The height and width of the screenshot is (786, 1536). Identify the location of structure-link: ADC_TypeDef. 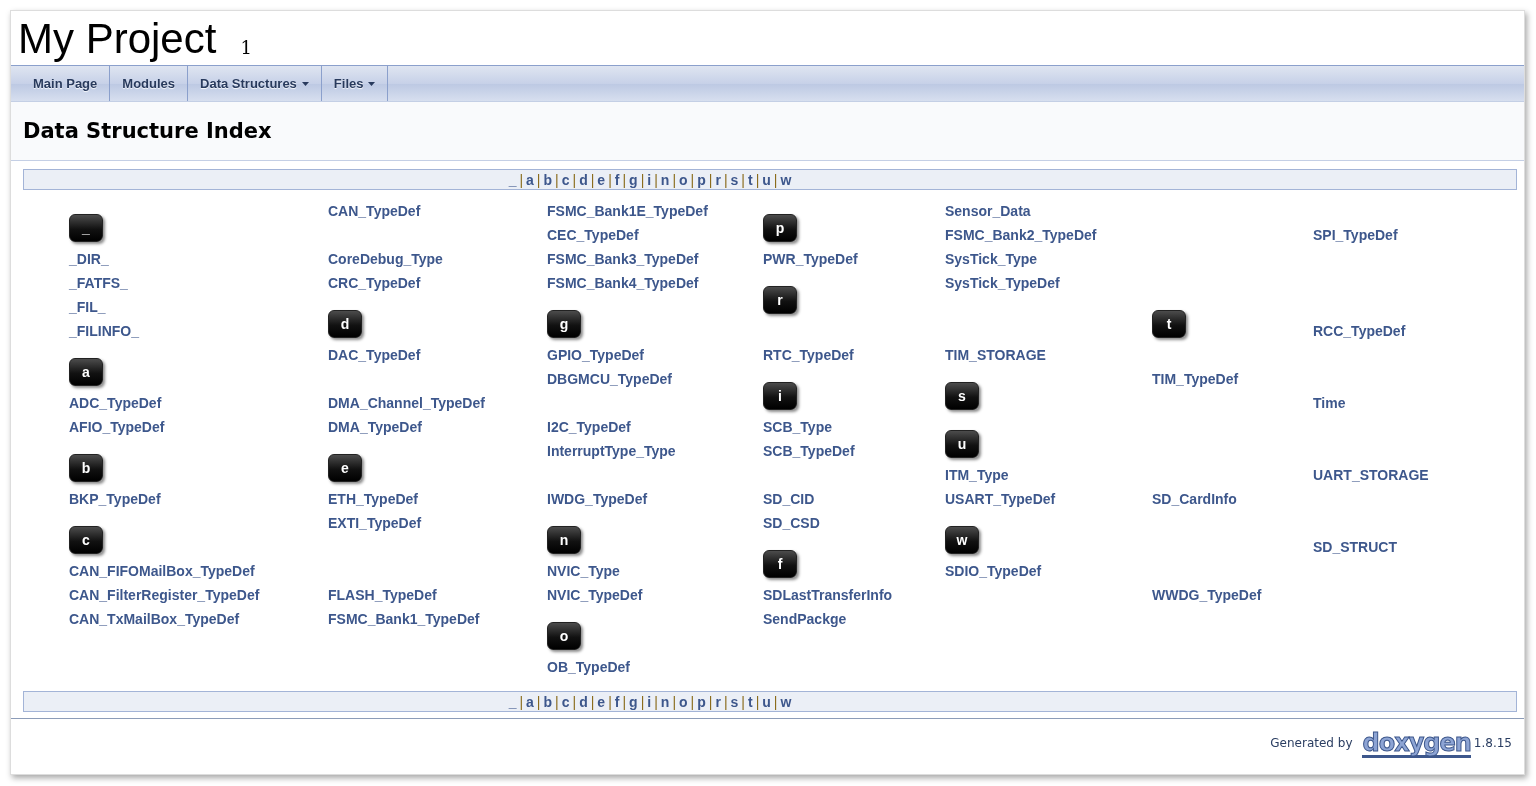
(115, 403).